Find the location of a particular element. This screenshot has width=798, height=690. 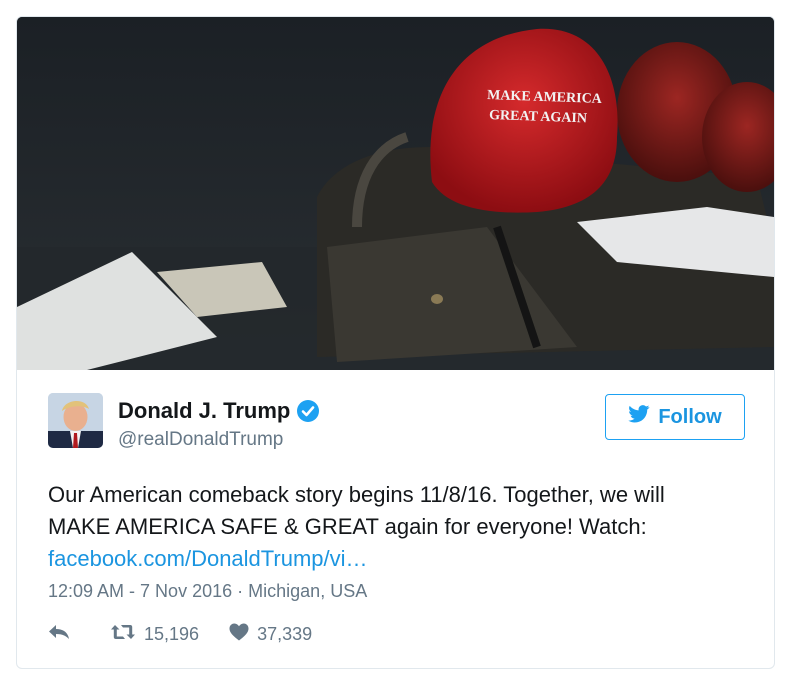

location-link: Michigan, USA is located at coordinates (307, 591).